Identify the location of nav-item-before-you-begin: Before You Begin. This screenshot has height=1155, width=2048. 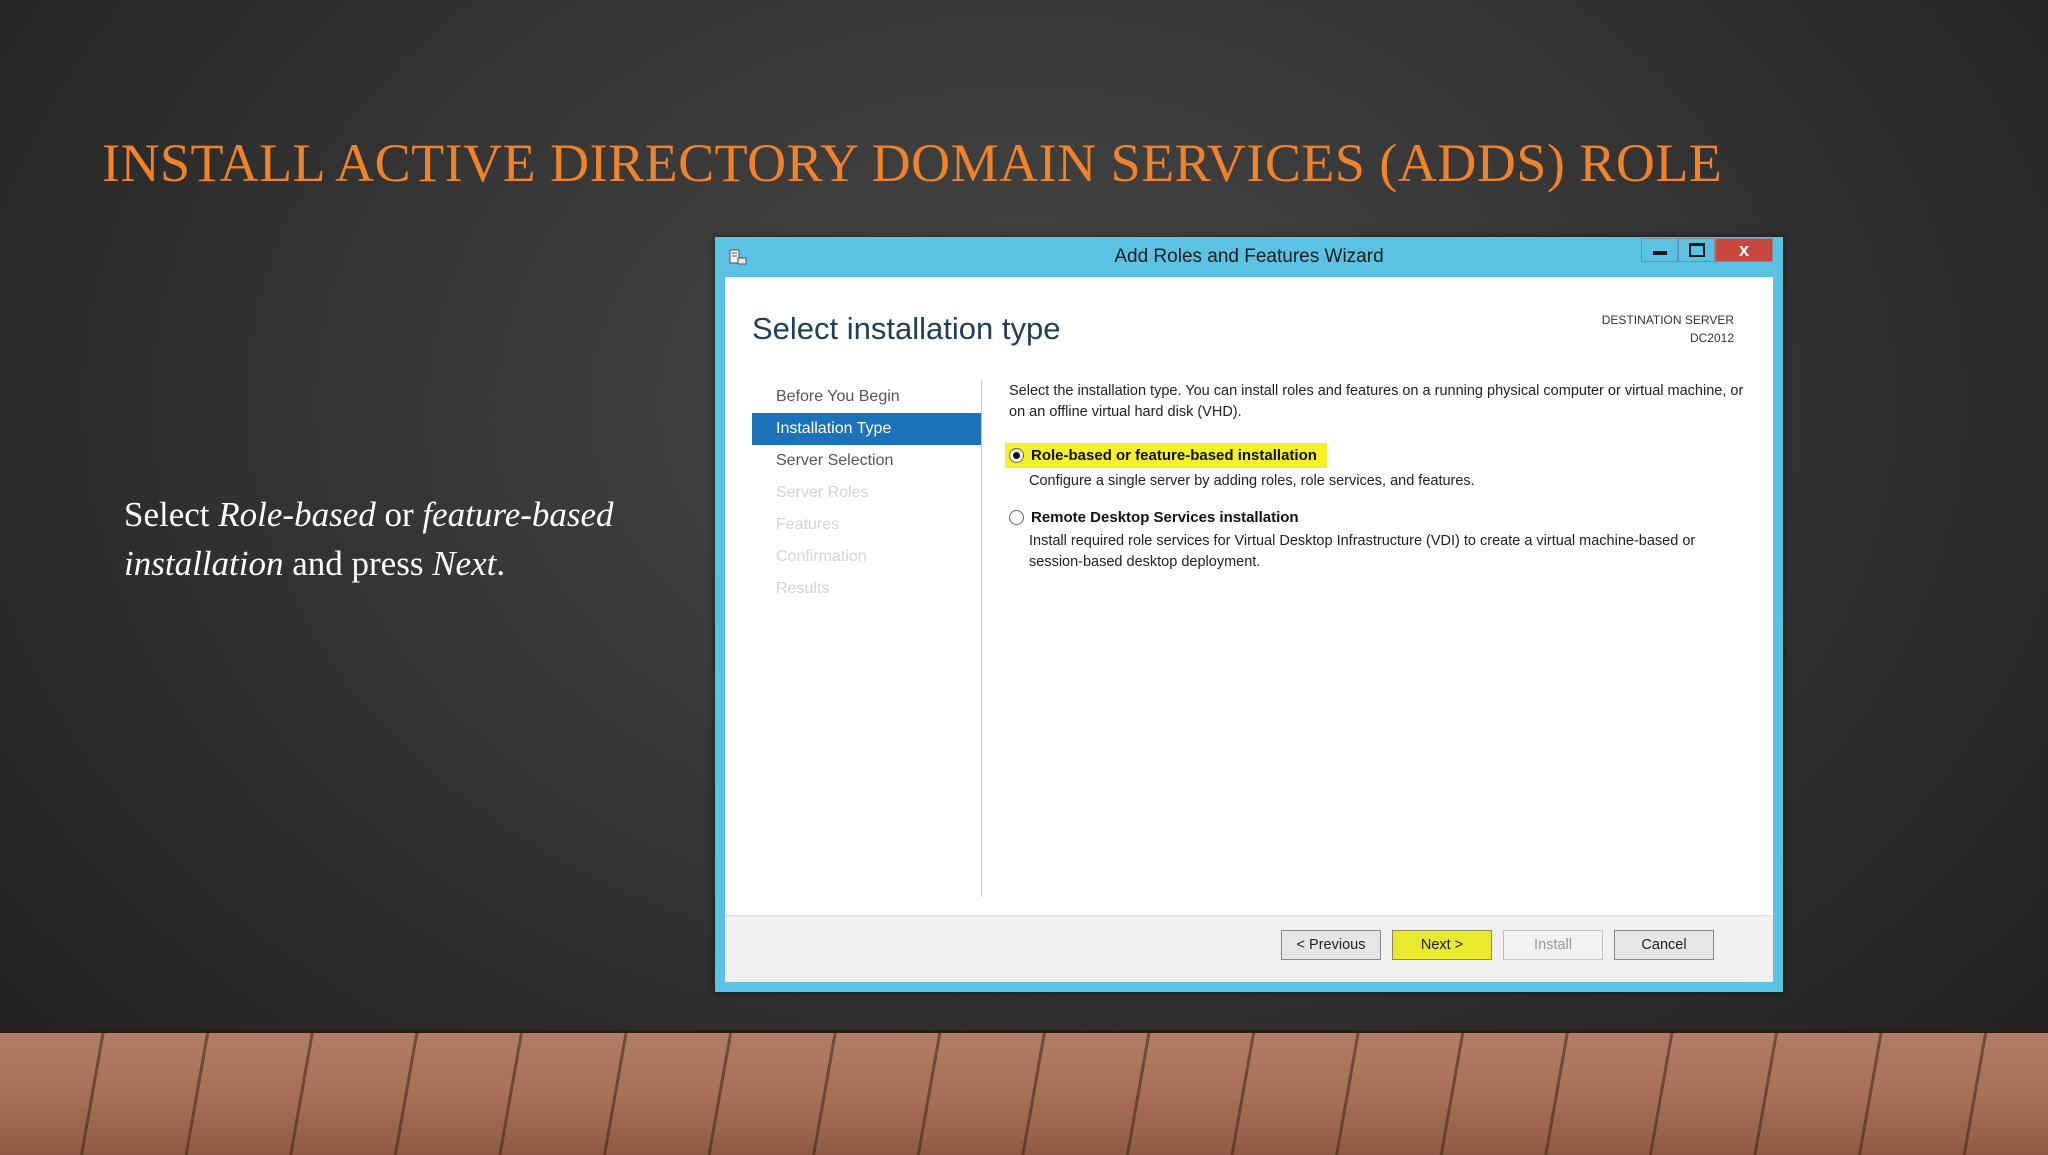
(867, 397).